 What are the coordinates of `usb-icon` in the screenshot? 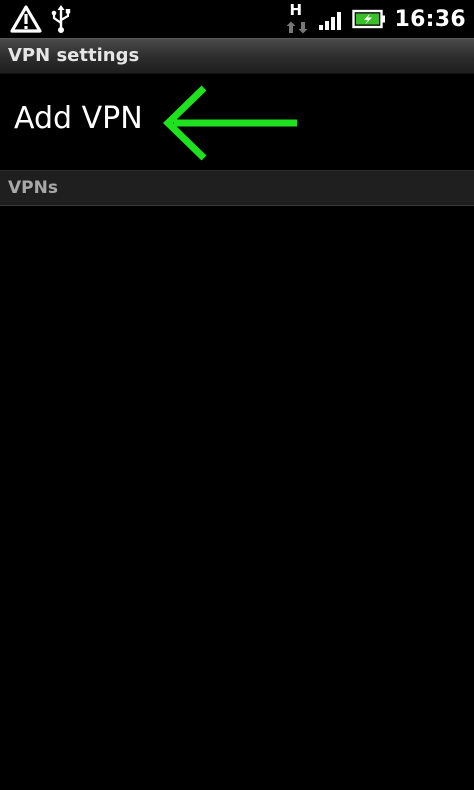 It's located at (61, 19).